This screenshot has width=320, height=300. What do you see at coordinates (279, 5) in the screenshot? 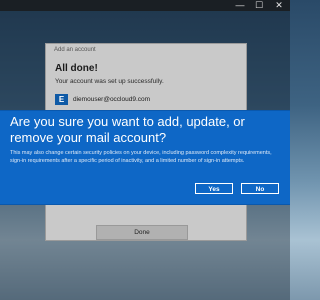
I see `close-icon: ✕` at bounding box center [279, 5].